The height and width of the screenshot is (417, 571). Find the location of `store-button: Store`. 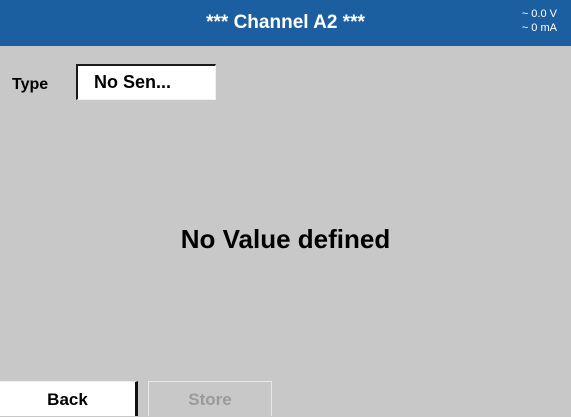

store-button: Store is located at coordinates (210, 398).